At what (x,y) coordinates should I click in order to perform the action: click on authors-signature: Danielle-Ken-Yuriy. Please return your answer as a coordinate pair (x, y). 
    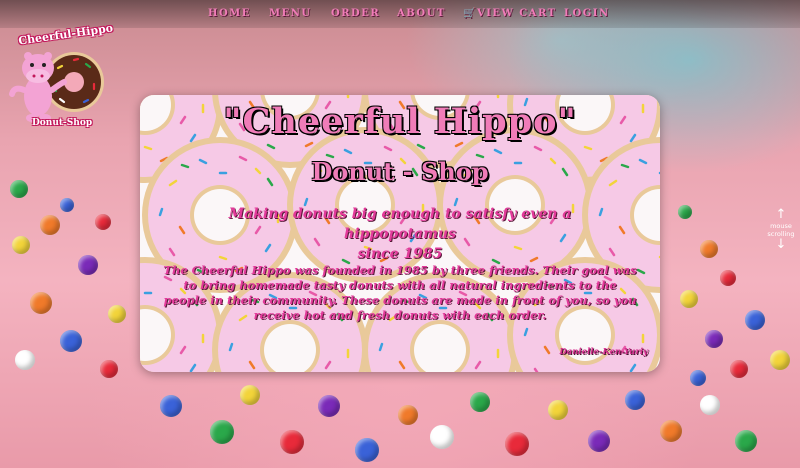
    Looking at the image, I should click on (603, 352).